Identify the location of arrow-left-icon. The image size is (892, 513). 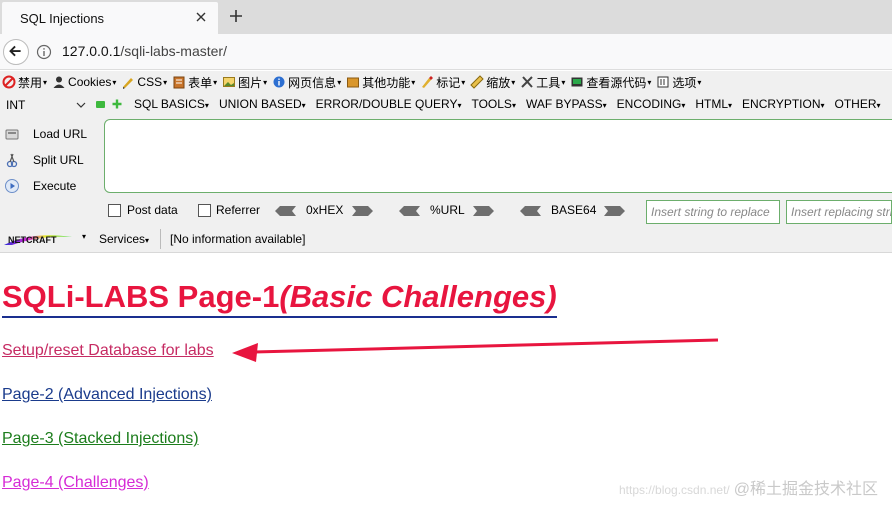
(15, 51).